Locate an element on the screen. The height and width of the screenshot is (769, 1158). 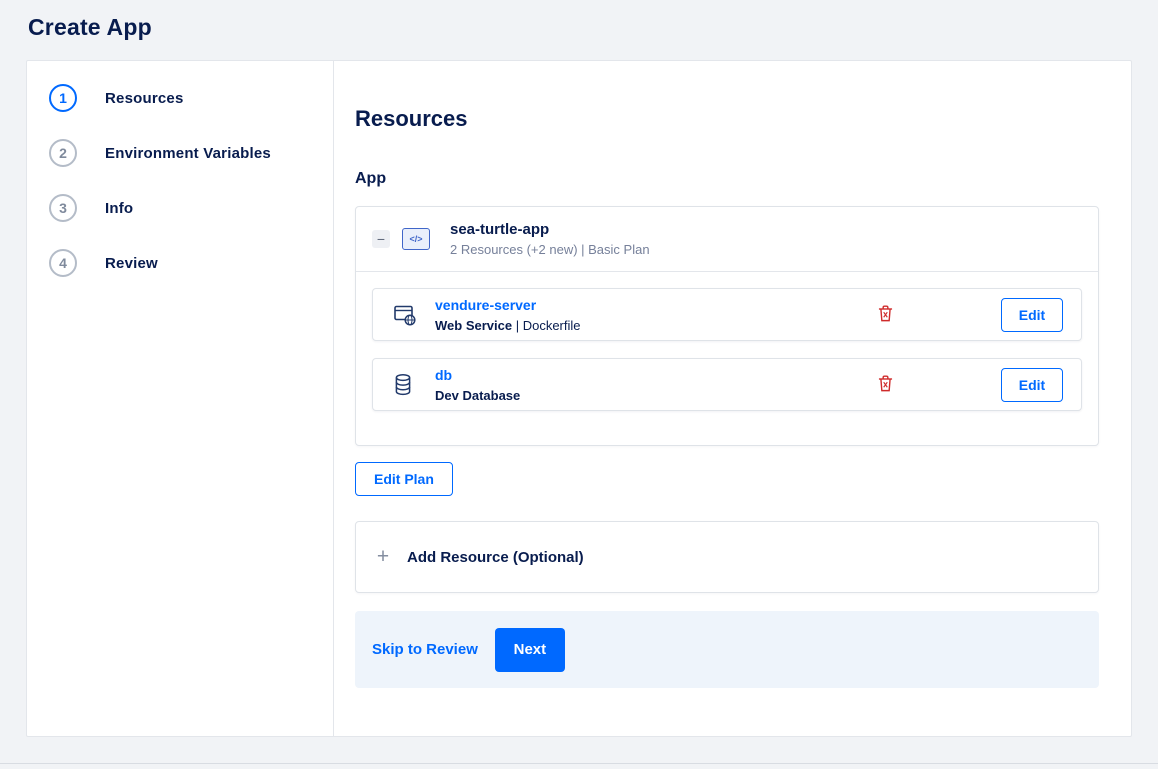
resource-type-line: Web Service | Dockerfile is located at coordinates (508, 325).